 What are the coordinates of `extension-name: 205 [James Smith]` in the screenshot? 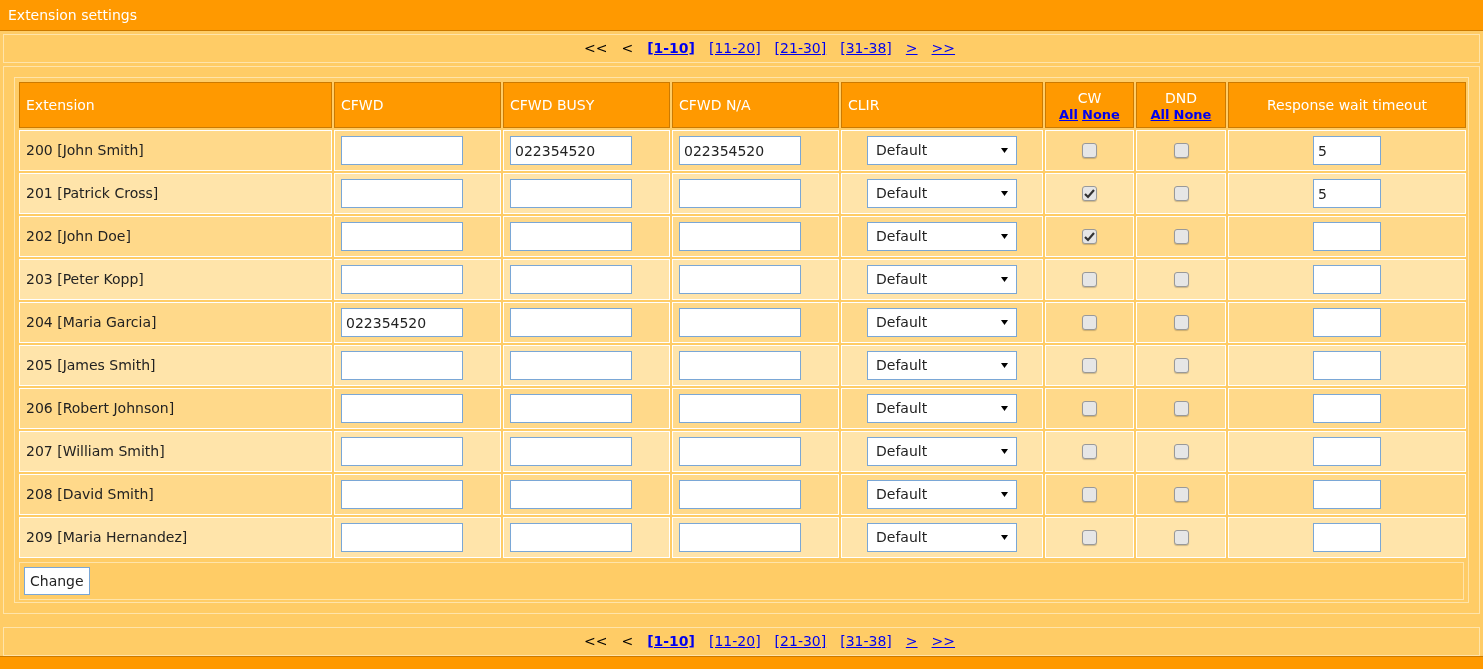 It's located at (91, 365).